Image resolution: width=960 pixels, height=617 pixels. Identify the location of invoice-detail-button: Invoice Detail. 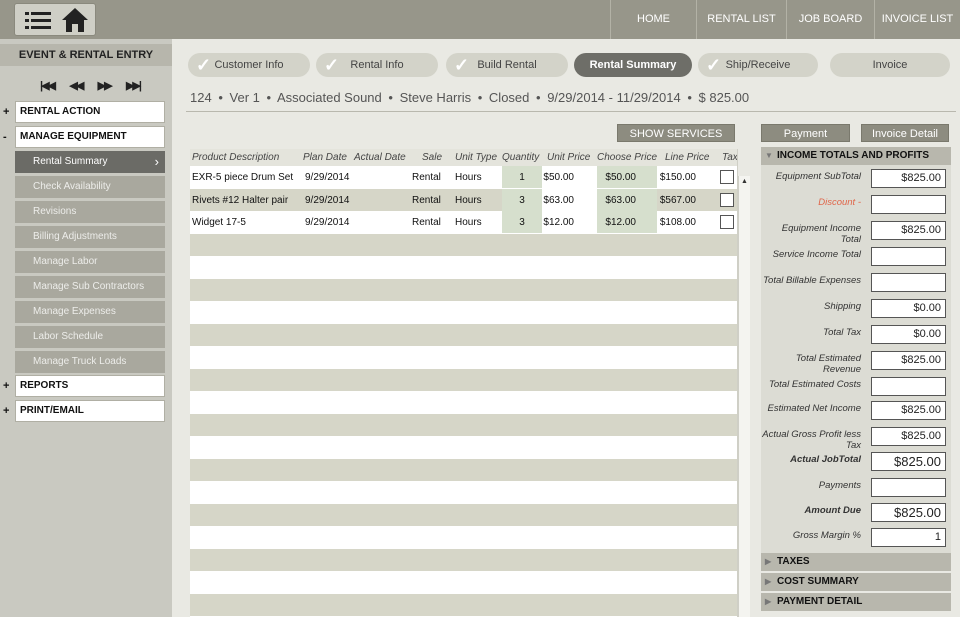
(905, 133).